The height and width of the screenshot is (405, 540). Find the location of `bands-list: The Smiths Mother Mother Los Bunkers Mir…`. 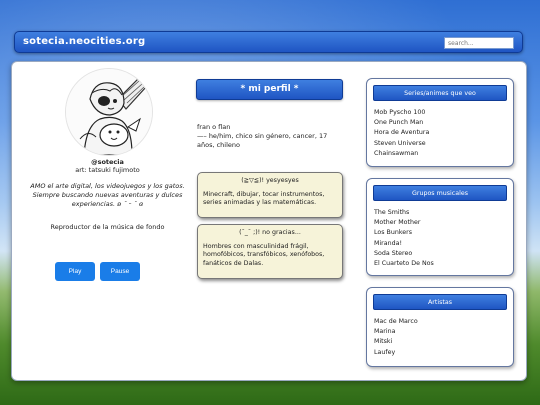

bands-list: The Smiths Mother Mother Los Bunkers Mir… is located at coordinates (404, 238).